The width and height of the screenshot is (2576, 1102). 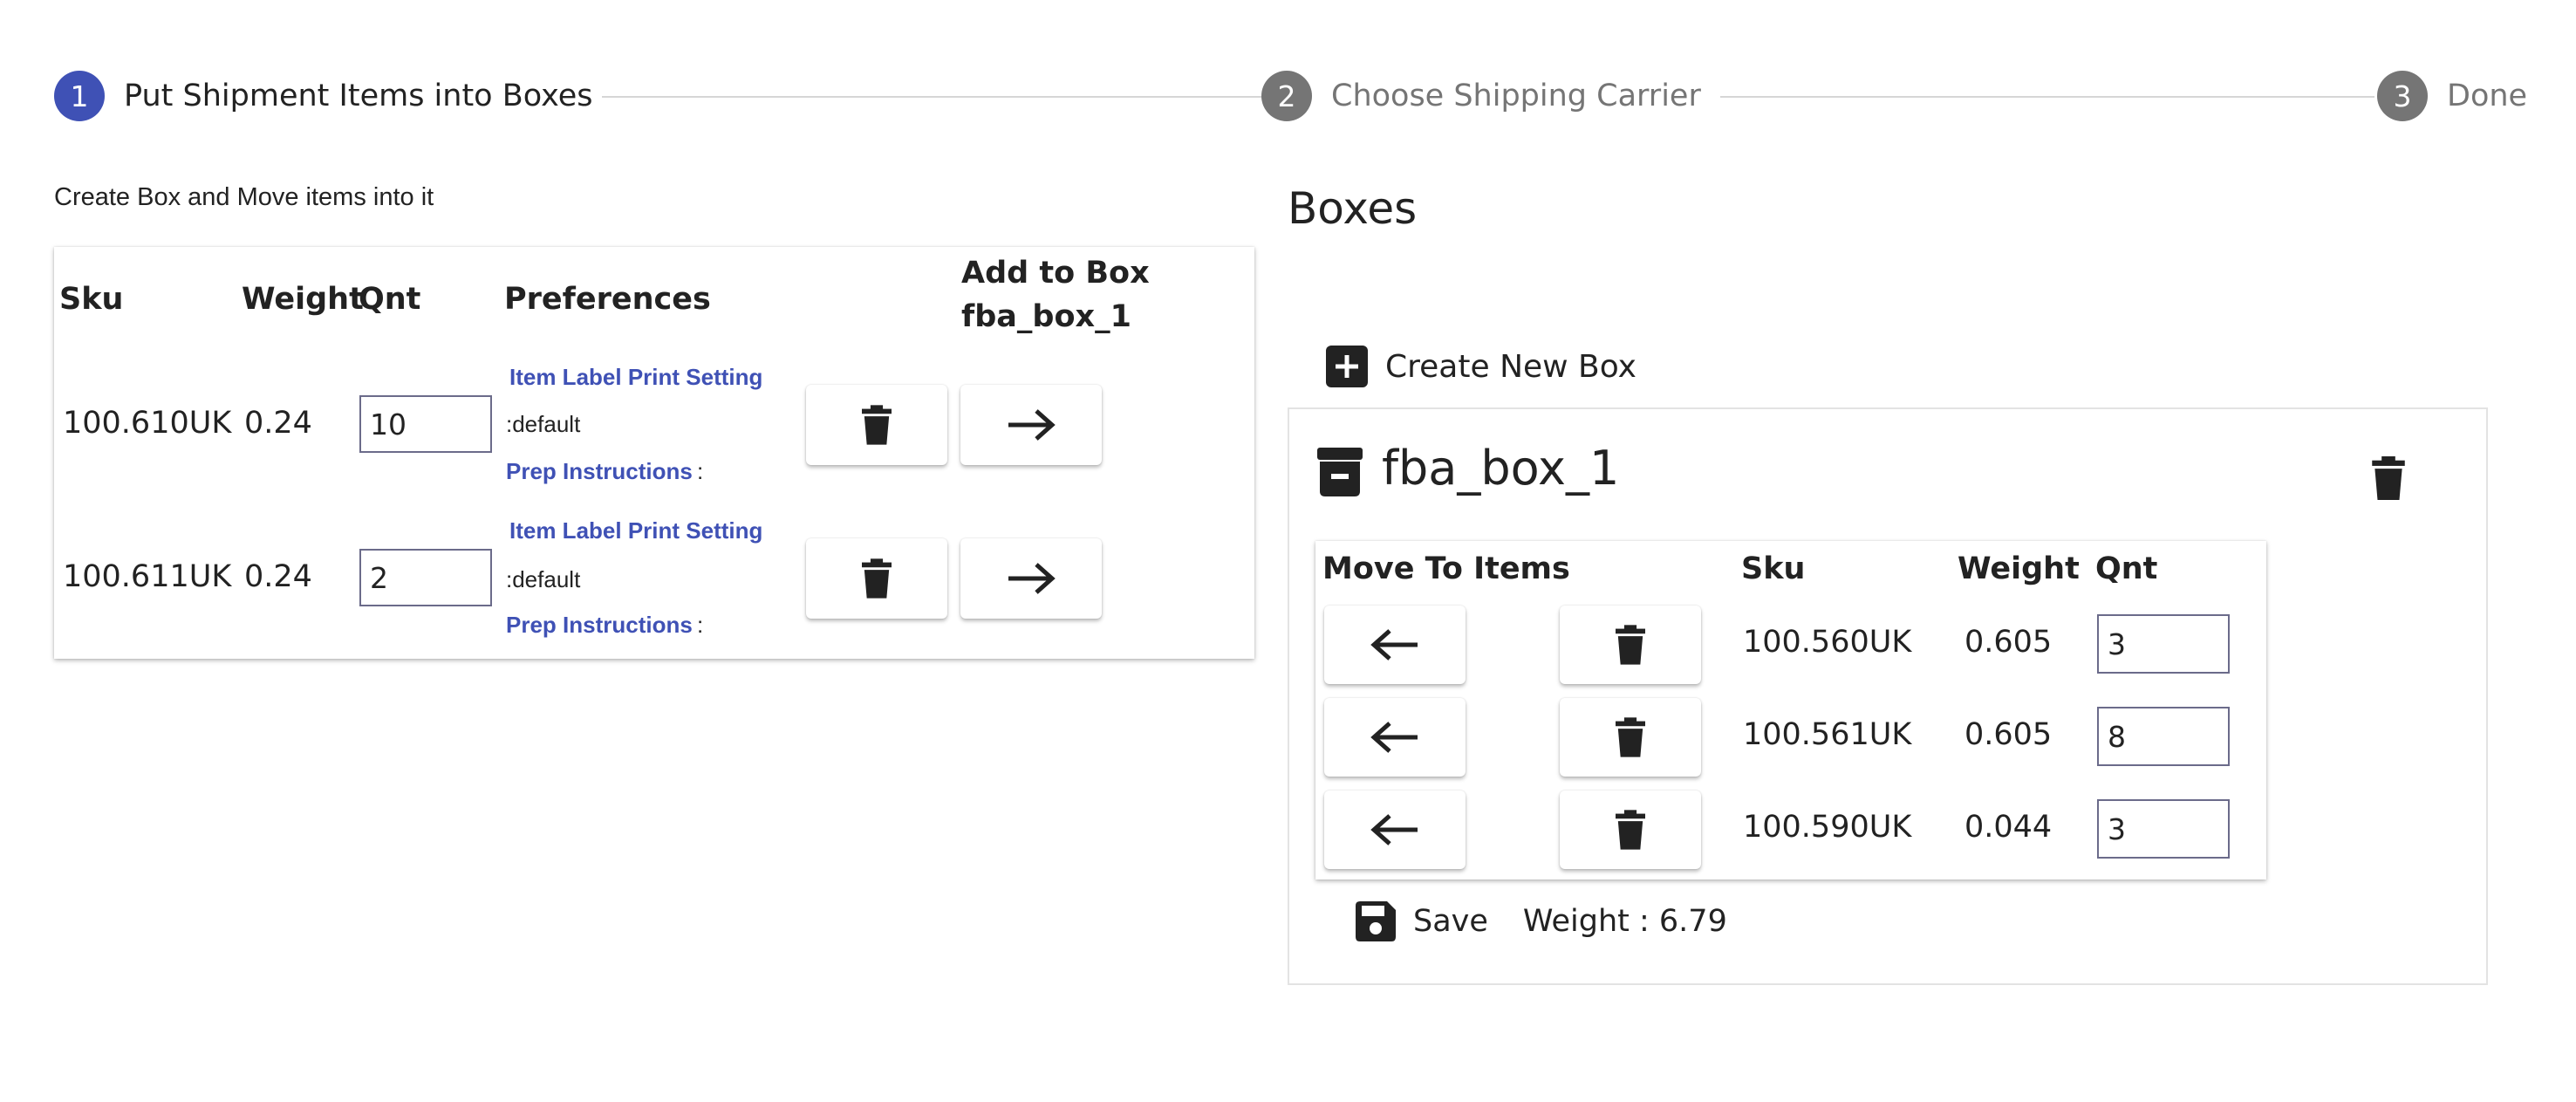 I want to click on step-3: 3 Done, so click(x=2452, y=96).